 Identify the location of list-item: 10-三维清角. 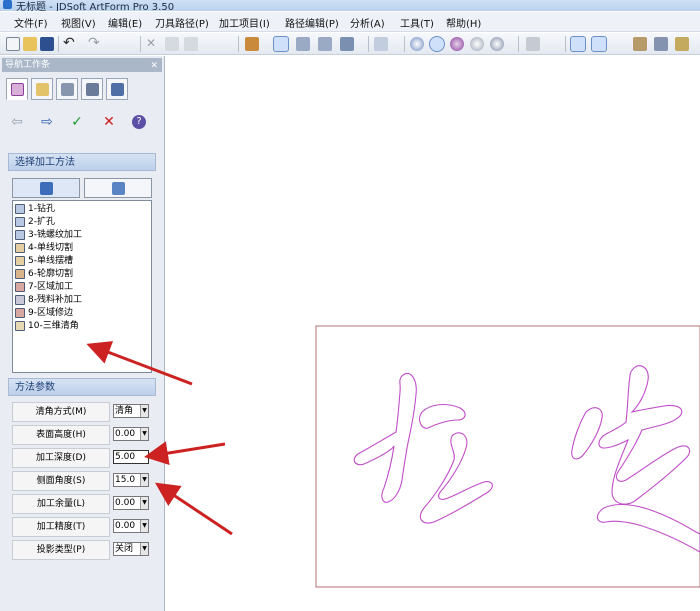
(82, 326).